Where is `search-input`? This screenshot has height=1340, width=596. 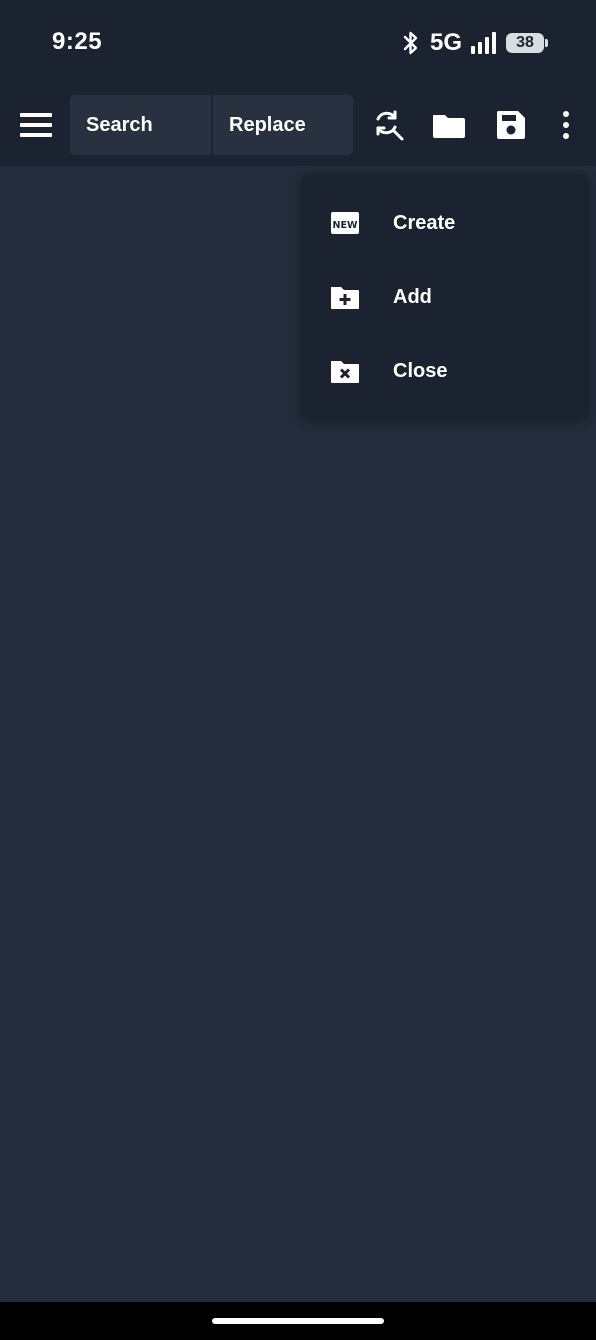
search-input is located at coordinates (148, 125).